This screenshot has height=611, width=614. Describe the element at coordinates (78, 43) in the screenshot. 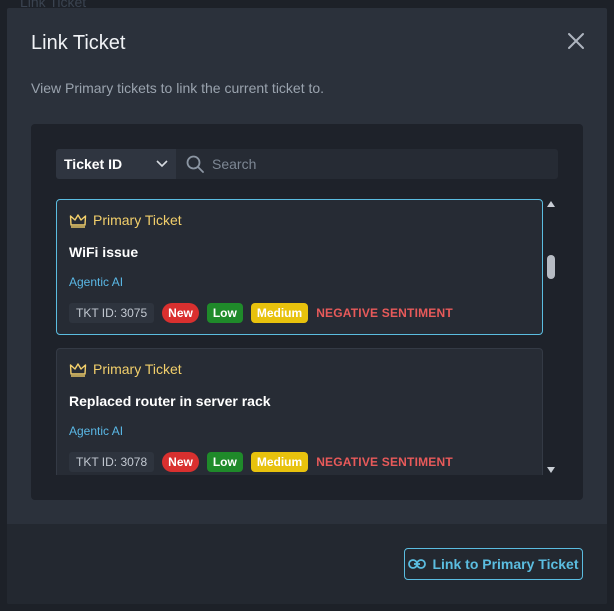

I see `modal-title: Link Ticket` at that location.